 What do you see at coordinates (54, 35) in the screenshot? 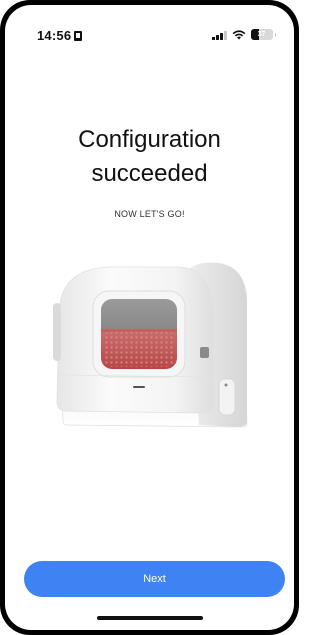
I see `status-time: 14:56` at bounding box center [54, 35].